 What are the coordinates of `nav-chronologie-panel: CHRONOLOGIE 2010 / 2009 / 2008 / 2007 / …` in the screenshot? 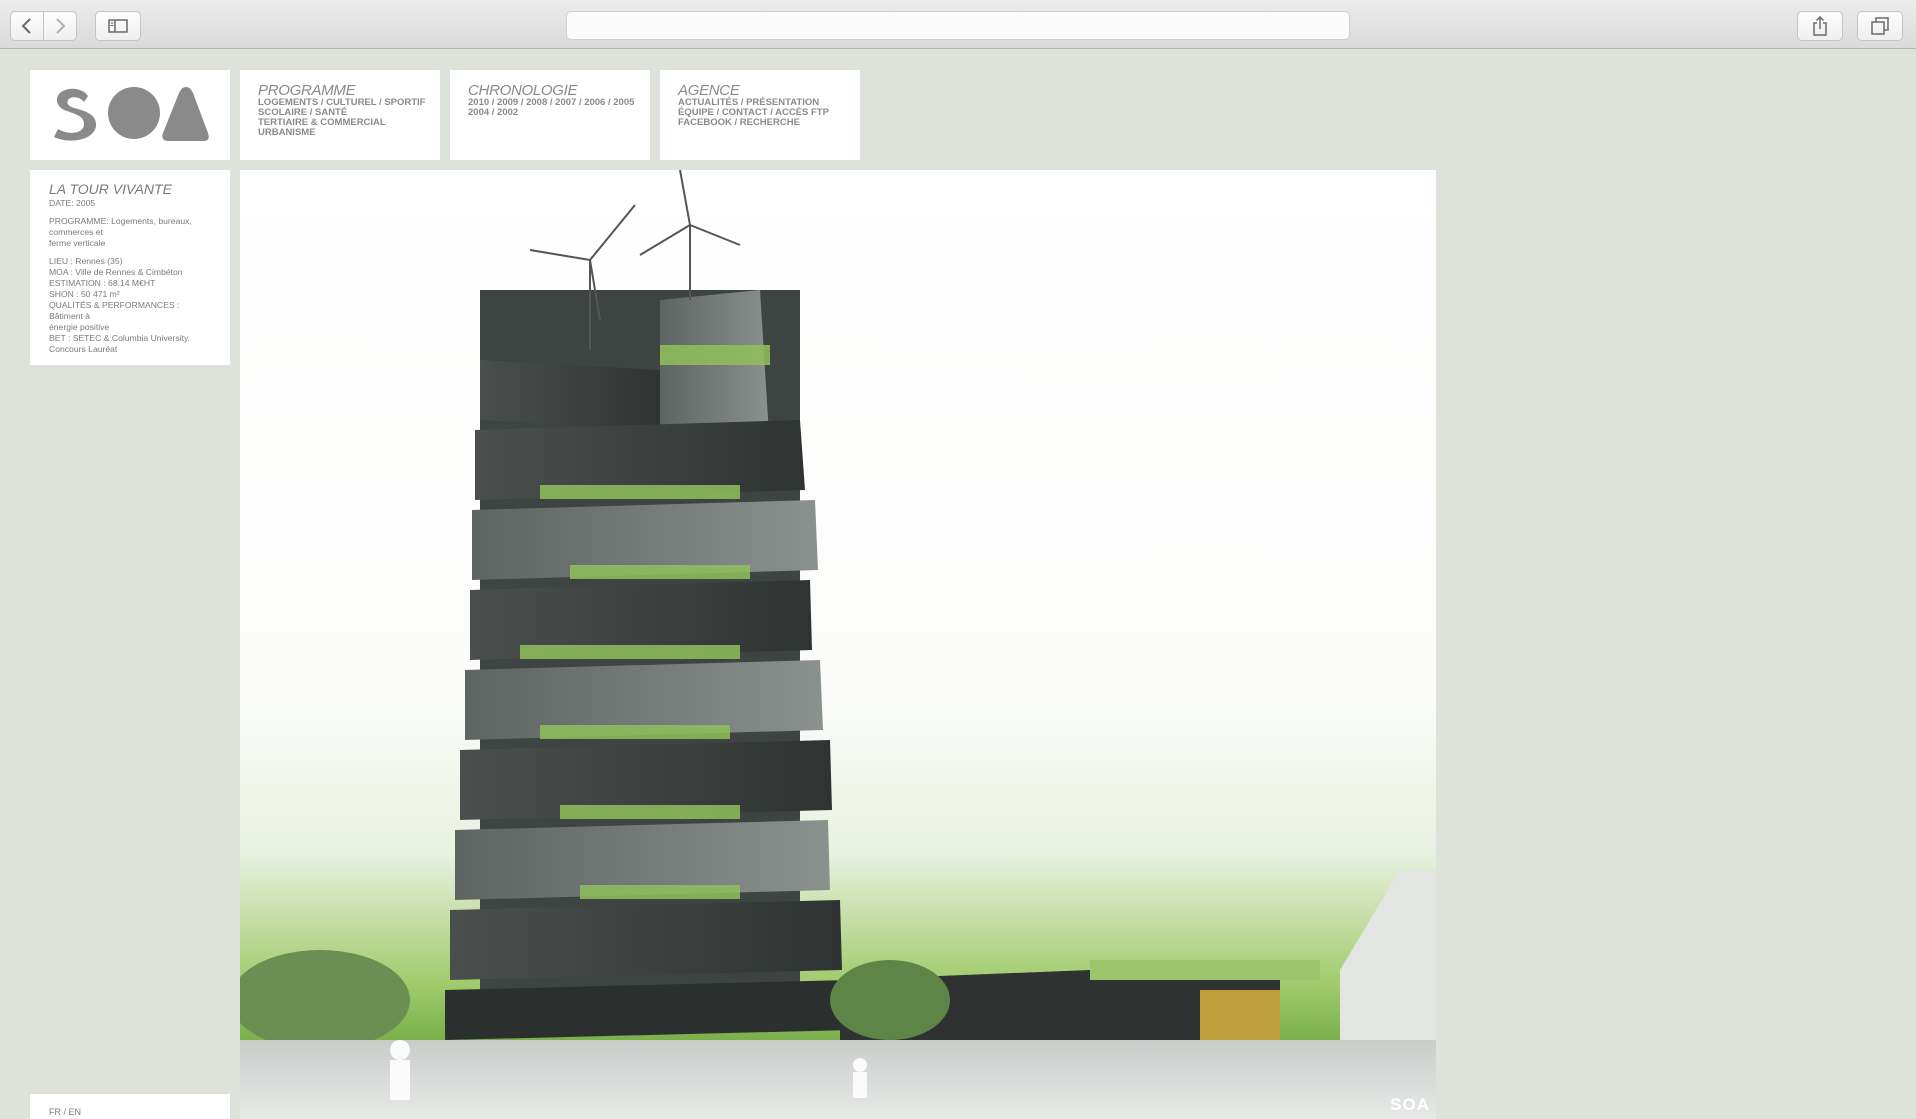 It's located at (550, 115).